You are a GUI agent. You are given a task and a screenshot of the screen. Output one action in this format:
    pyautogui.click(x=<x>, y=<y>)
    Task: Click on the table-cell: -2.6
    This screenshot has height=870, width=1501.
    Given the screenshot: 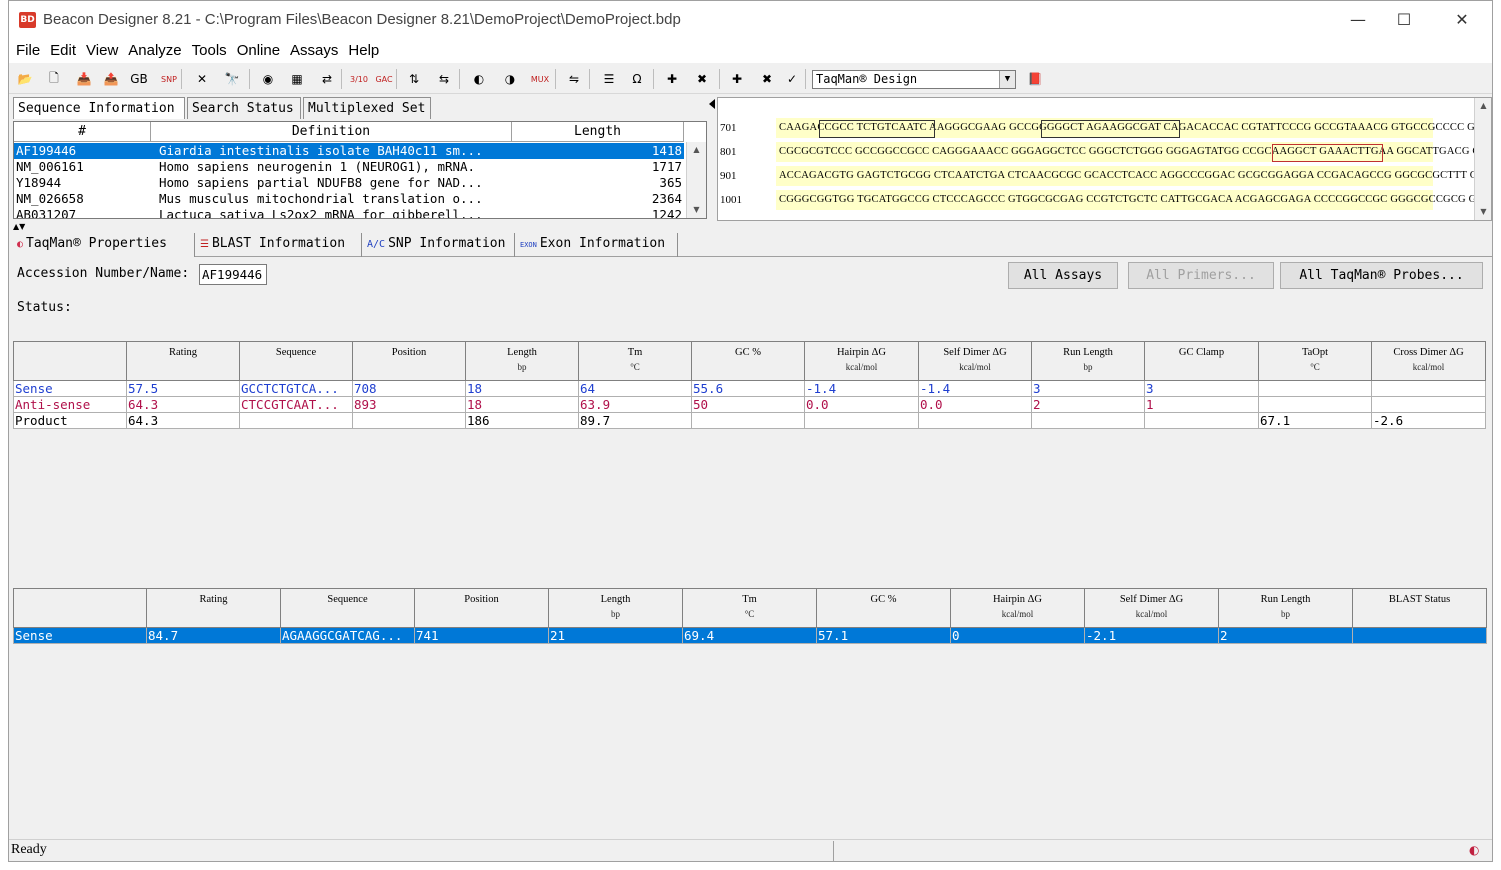 What is the action you would take?
    pyautogui.click(x=1429, y=421)
    